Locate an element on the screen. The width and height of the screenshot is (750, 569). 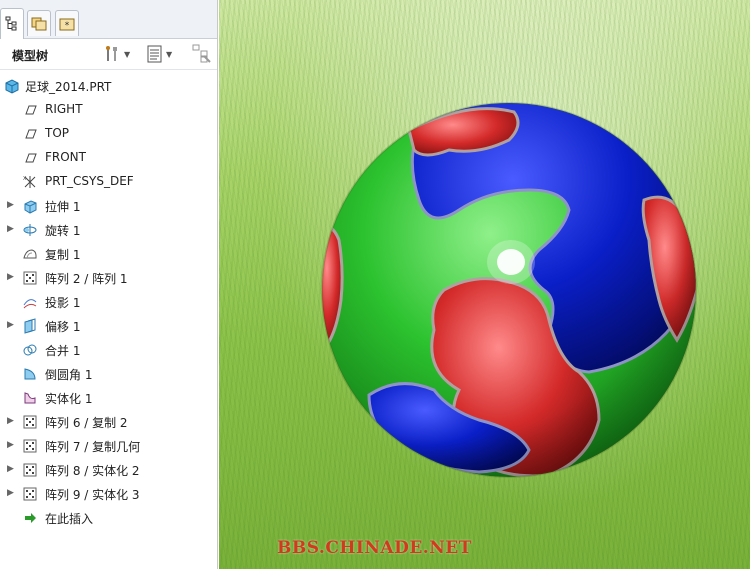
tree-item-label: 阵列 8 / 实体化 2 is located at coordinates (92, 471).